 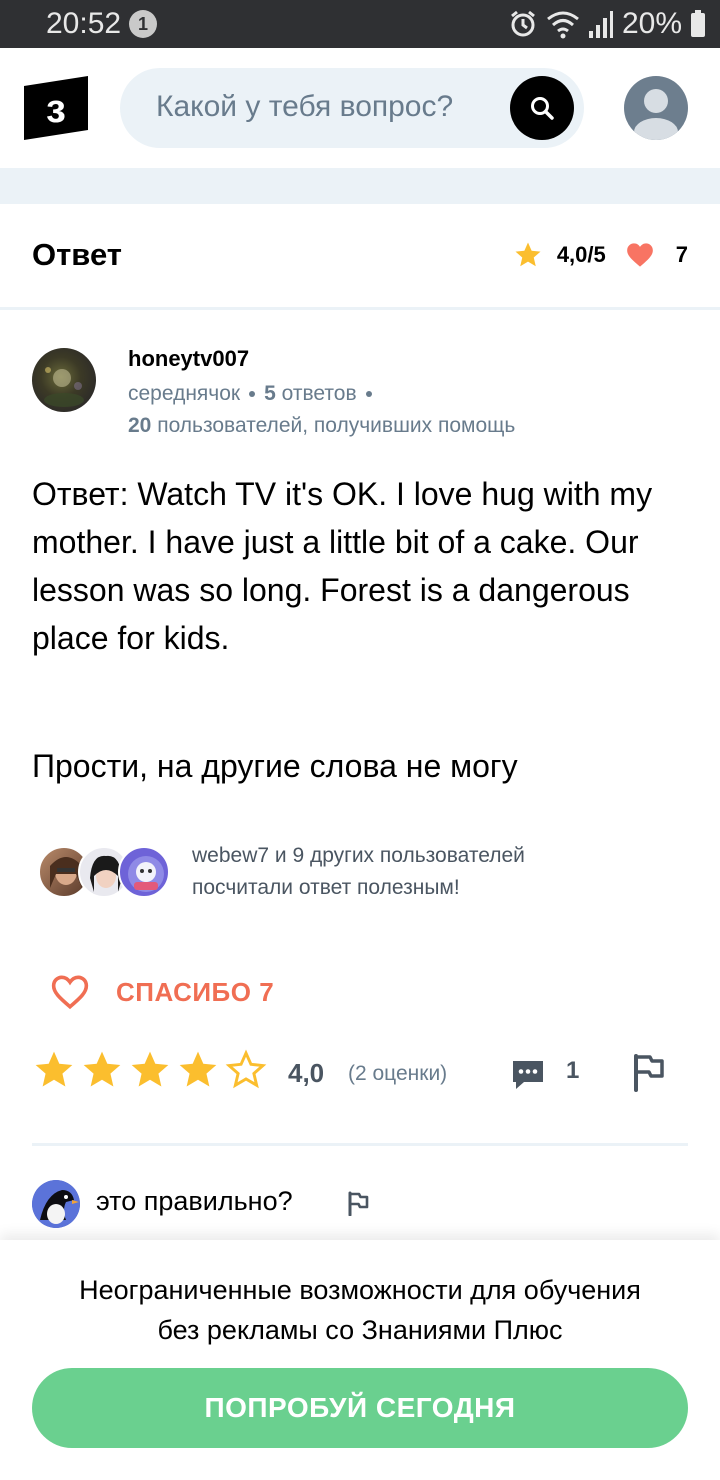 What do you see at coordinates (358, 1203) in the screenshot?
I see `comment-report-flag-icon` at bounding box center [358, 1203].